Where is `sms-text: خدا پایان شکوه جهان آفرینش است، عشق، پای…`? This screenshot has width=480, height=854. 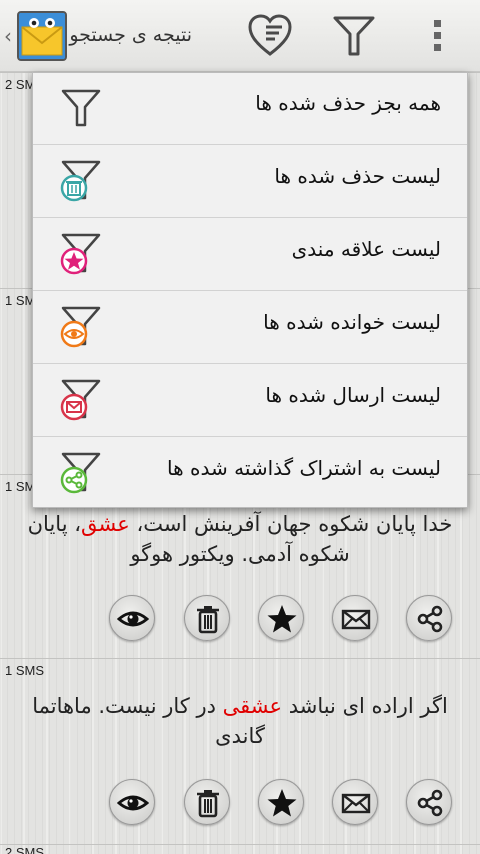
sms-text: خدا پایان شکوه جهان آفرینش است، عشق، پای… is located at coordinates (240, 539).